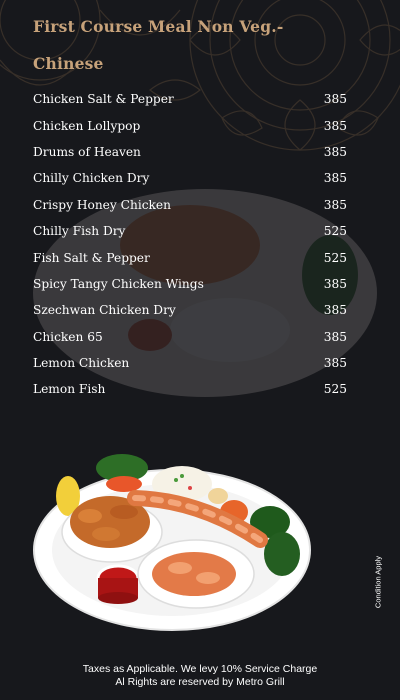  Describe the element at coordinates (190, 310) in the screenshot. I see `menu-item: Szechwan Chicken Dry 385` at that location.